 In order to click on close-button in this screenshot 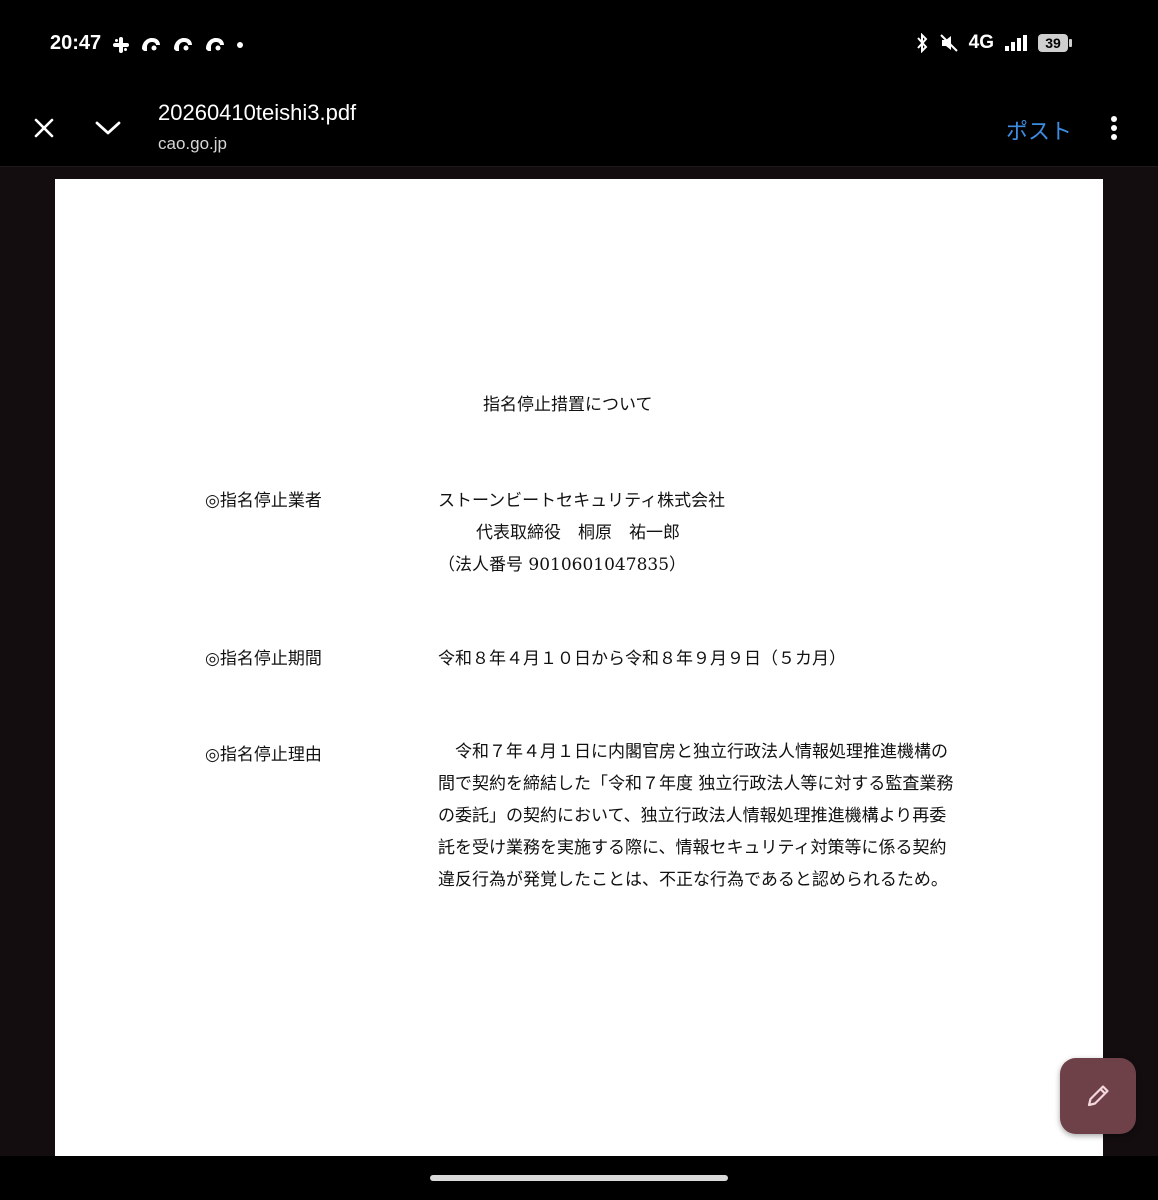, I will do `click(44, 128)`.